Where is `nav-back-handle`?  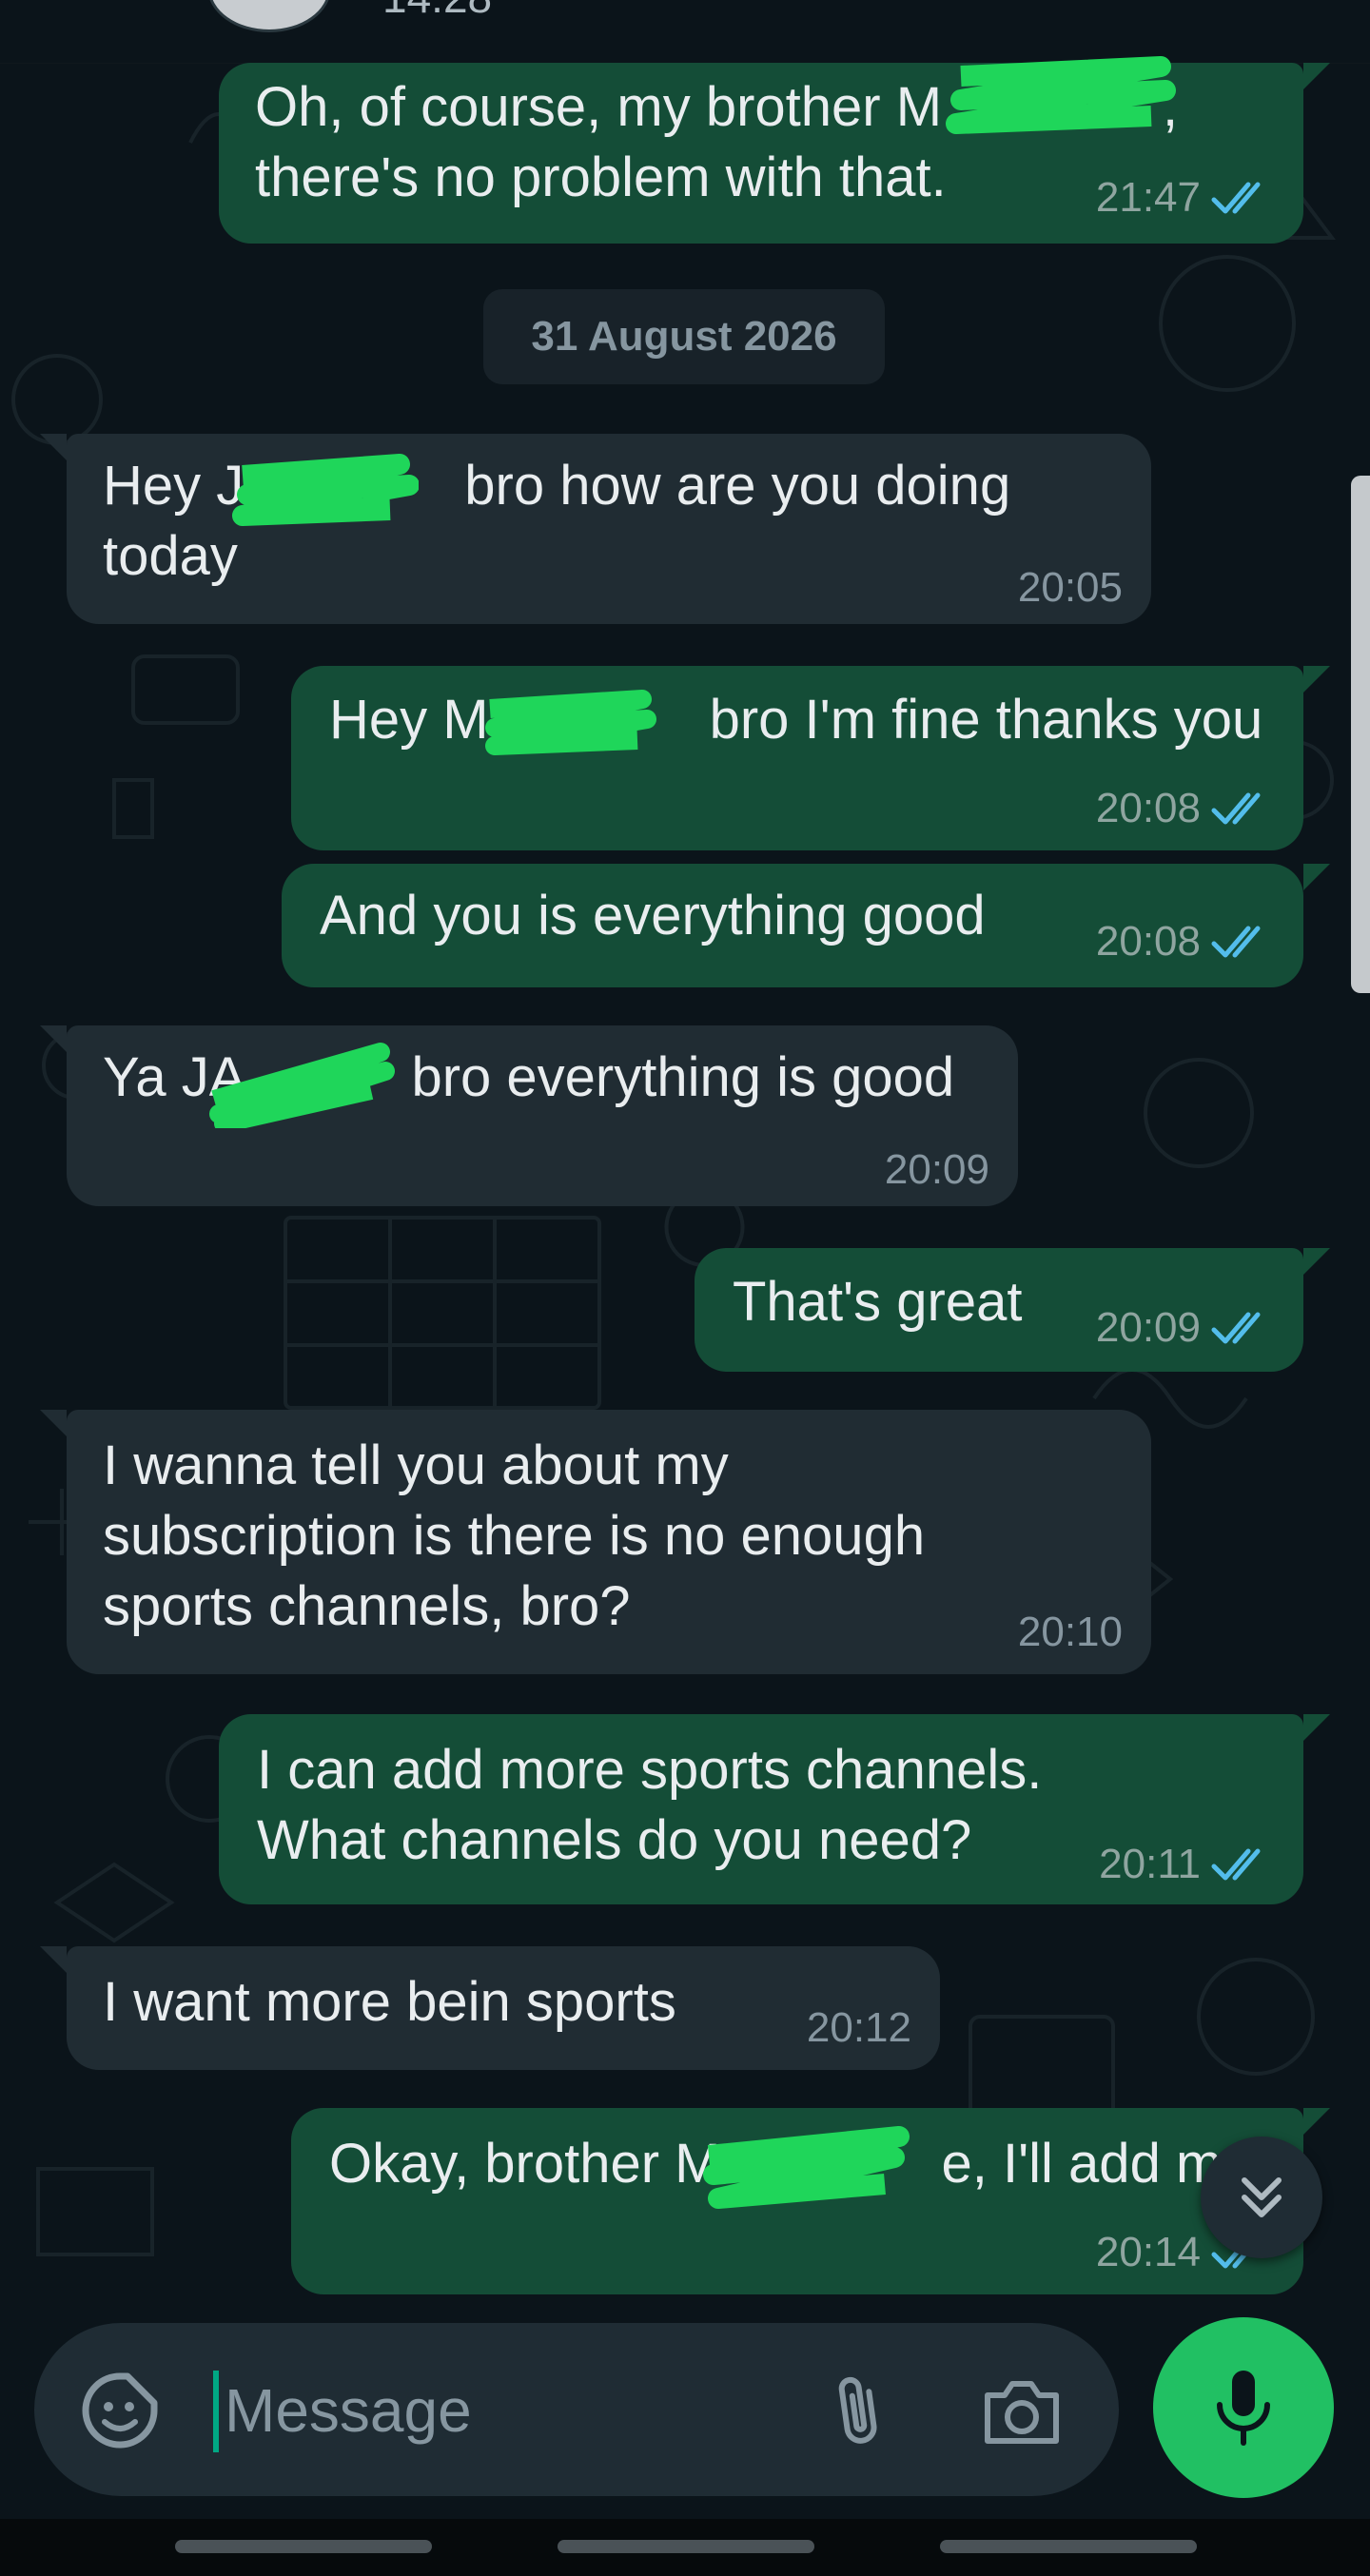
nav-back-handle is located at coordinates (1068, 2546).